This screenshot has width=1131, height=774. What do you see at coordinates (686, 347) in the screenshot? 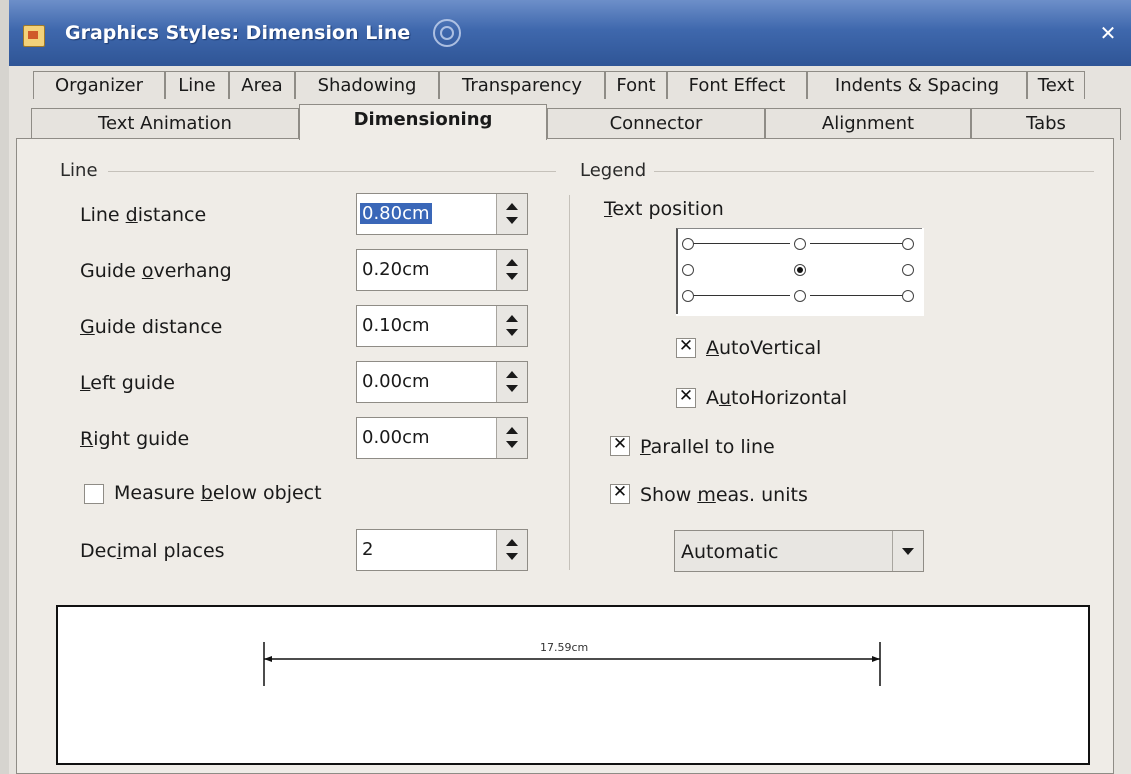
I see `auto-vertical-checkbox` at bounding box center [686, 347].